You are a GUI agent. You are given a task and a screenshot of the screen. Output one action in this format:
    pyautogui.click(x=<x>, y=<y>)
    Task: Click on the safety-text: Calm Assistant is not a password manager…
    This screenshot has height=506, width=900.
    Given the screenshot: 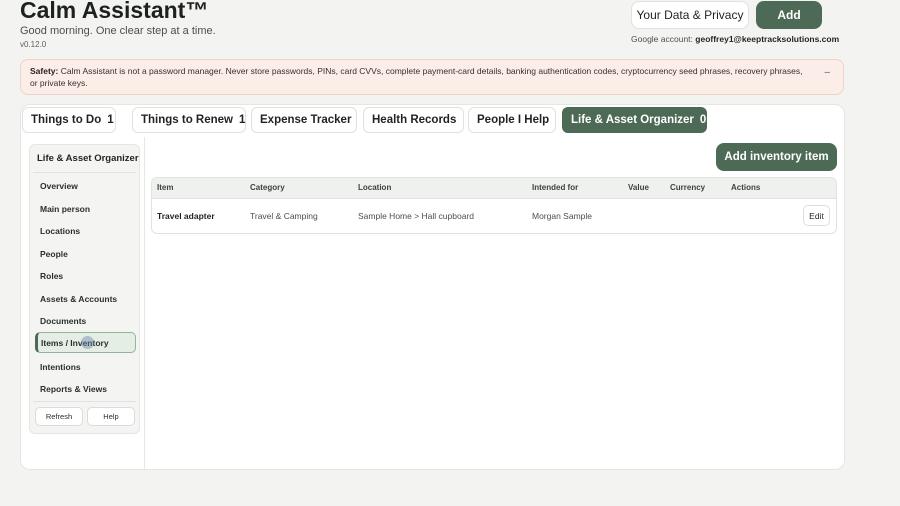 What is the action you would take?
    pyautogui.click(x=416, y=77)
    